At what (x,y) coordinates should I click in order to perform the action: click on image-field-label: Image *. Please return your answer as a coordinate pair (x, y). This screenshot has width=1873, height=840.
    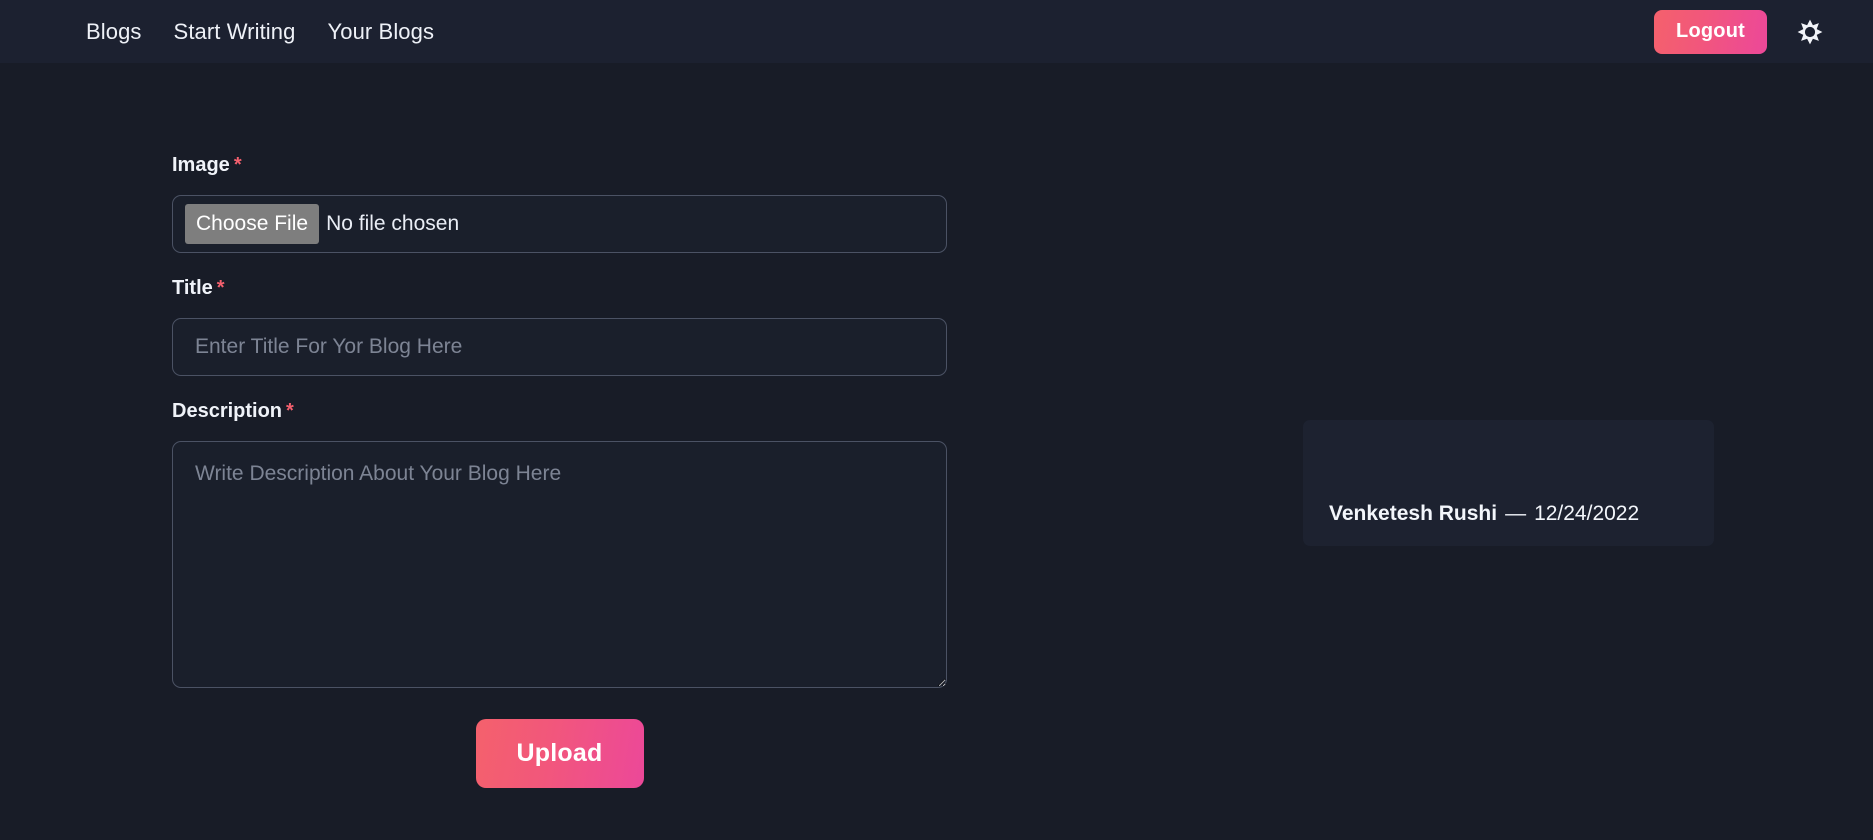
    Looking at the image, I should click on (559, 165).